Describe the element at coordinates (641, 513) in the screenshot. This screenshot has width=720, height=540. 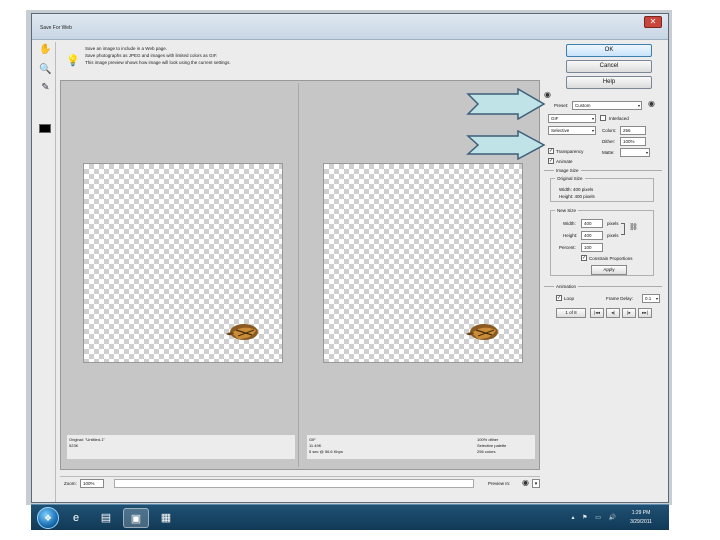
I see `clock-time: 1:29 PM` at that location.